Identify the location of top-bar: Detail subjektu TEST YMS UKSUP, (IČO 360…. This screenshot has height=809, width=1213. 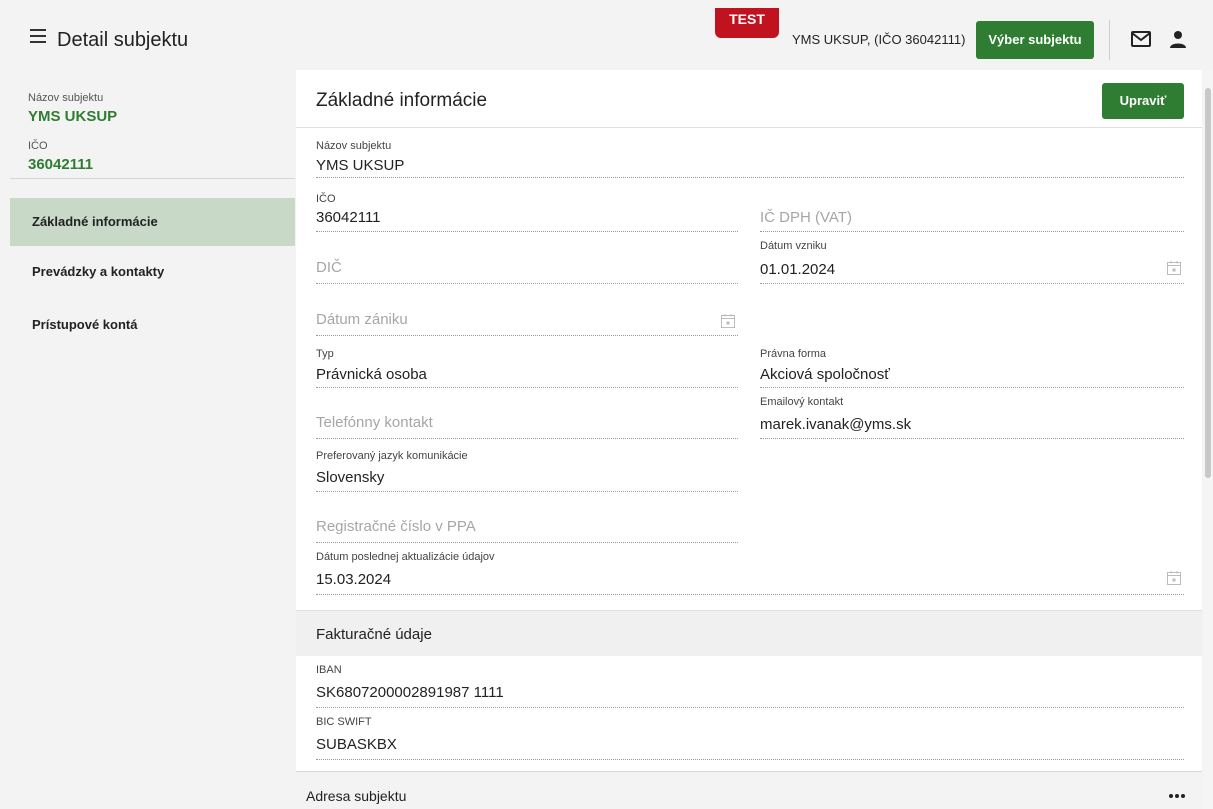
(606, 35).